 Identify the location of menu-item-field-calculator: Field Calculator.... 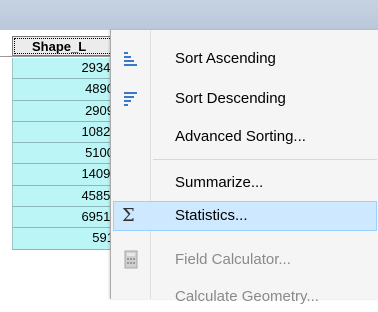
(245, 260).